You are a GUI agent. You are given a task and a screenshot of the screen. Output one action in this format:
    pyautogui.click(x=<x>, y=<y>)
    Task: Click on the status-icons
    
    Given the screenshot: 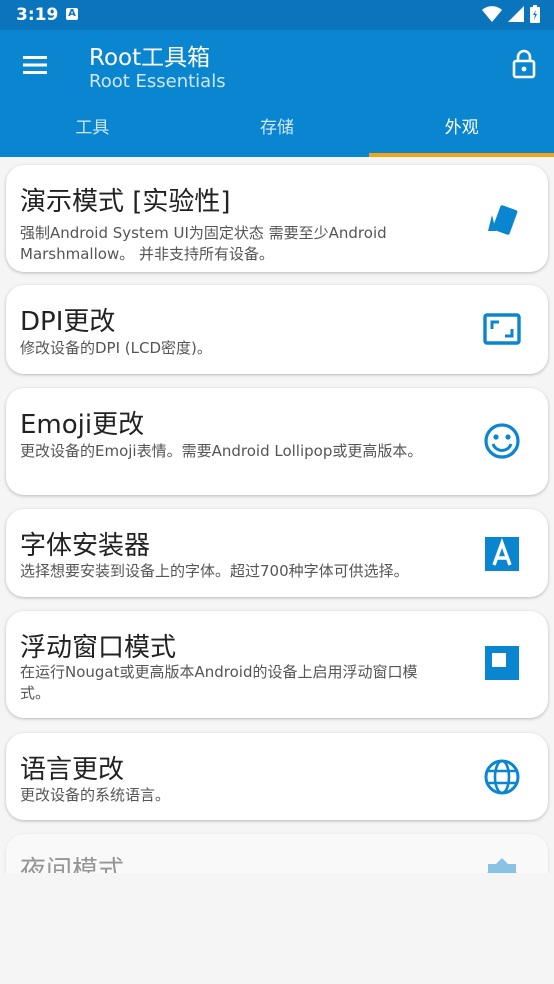 What is the action you would take?
    pyautogui.click(x=511, y=14)
    